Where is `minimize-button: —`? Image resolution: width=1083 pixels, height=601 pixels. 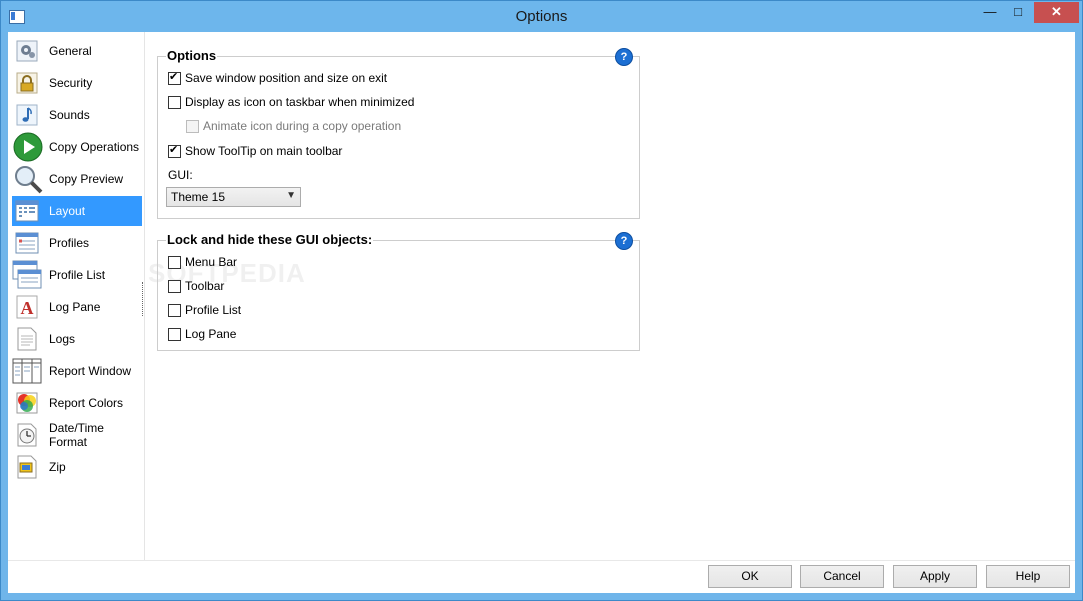
minimize-button: — is located at coordinates (990, 12).